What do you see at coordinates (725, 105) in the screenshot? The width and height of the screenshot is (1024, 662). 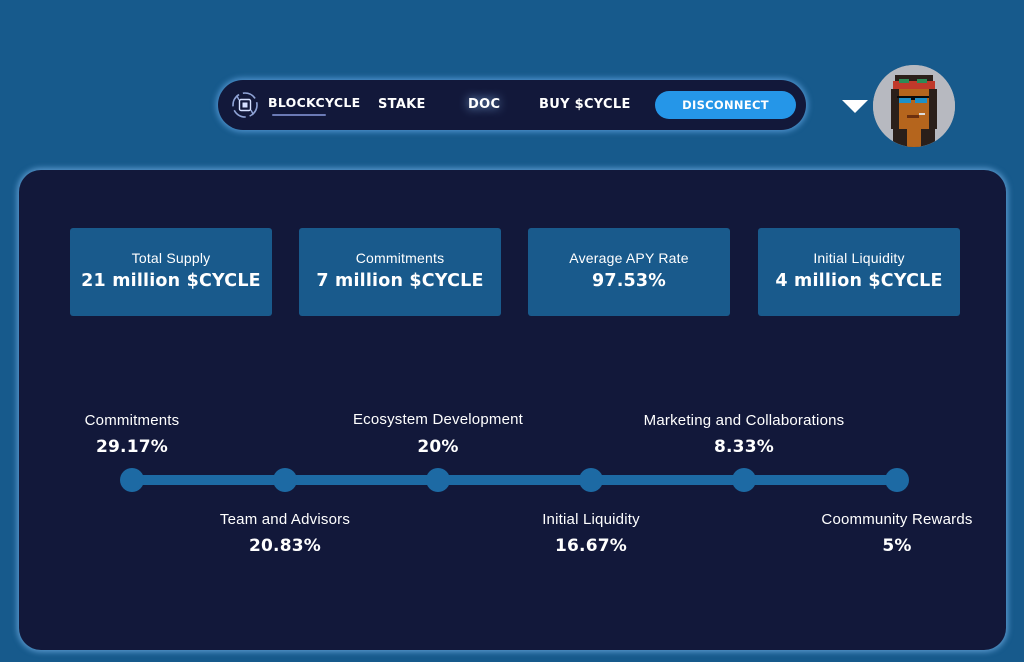 I see `disconnect-button: DISCONNECT` at bounding box center [725, 105].